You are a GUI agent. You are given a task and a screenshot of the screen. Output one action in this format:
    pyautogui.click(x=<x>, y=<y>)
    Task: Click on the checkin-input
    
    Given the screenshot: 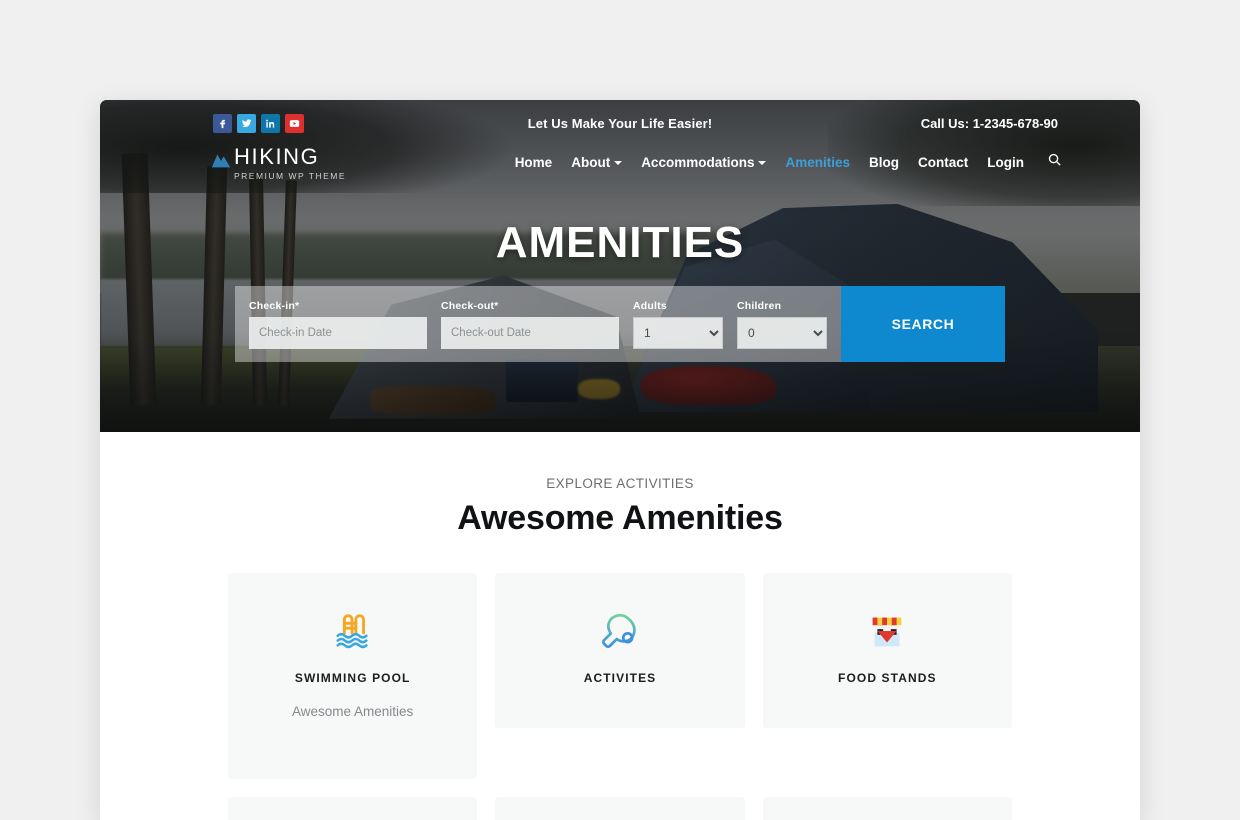 What is the action you would take?
    pyautogui.click(x=338, y=332)
    